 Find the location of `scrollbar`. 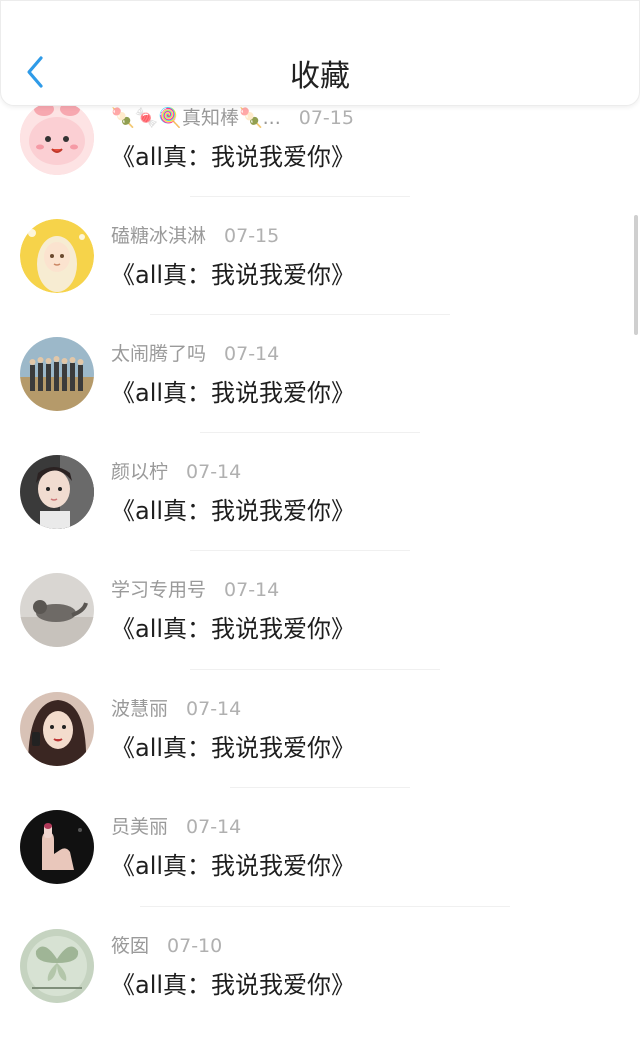

scrollbar is located at coordinates (636, 275).